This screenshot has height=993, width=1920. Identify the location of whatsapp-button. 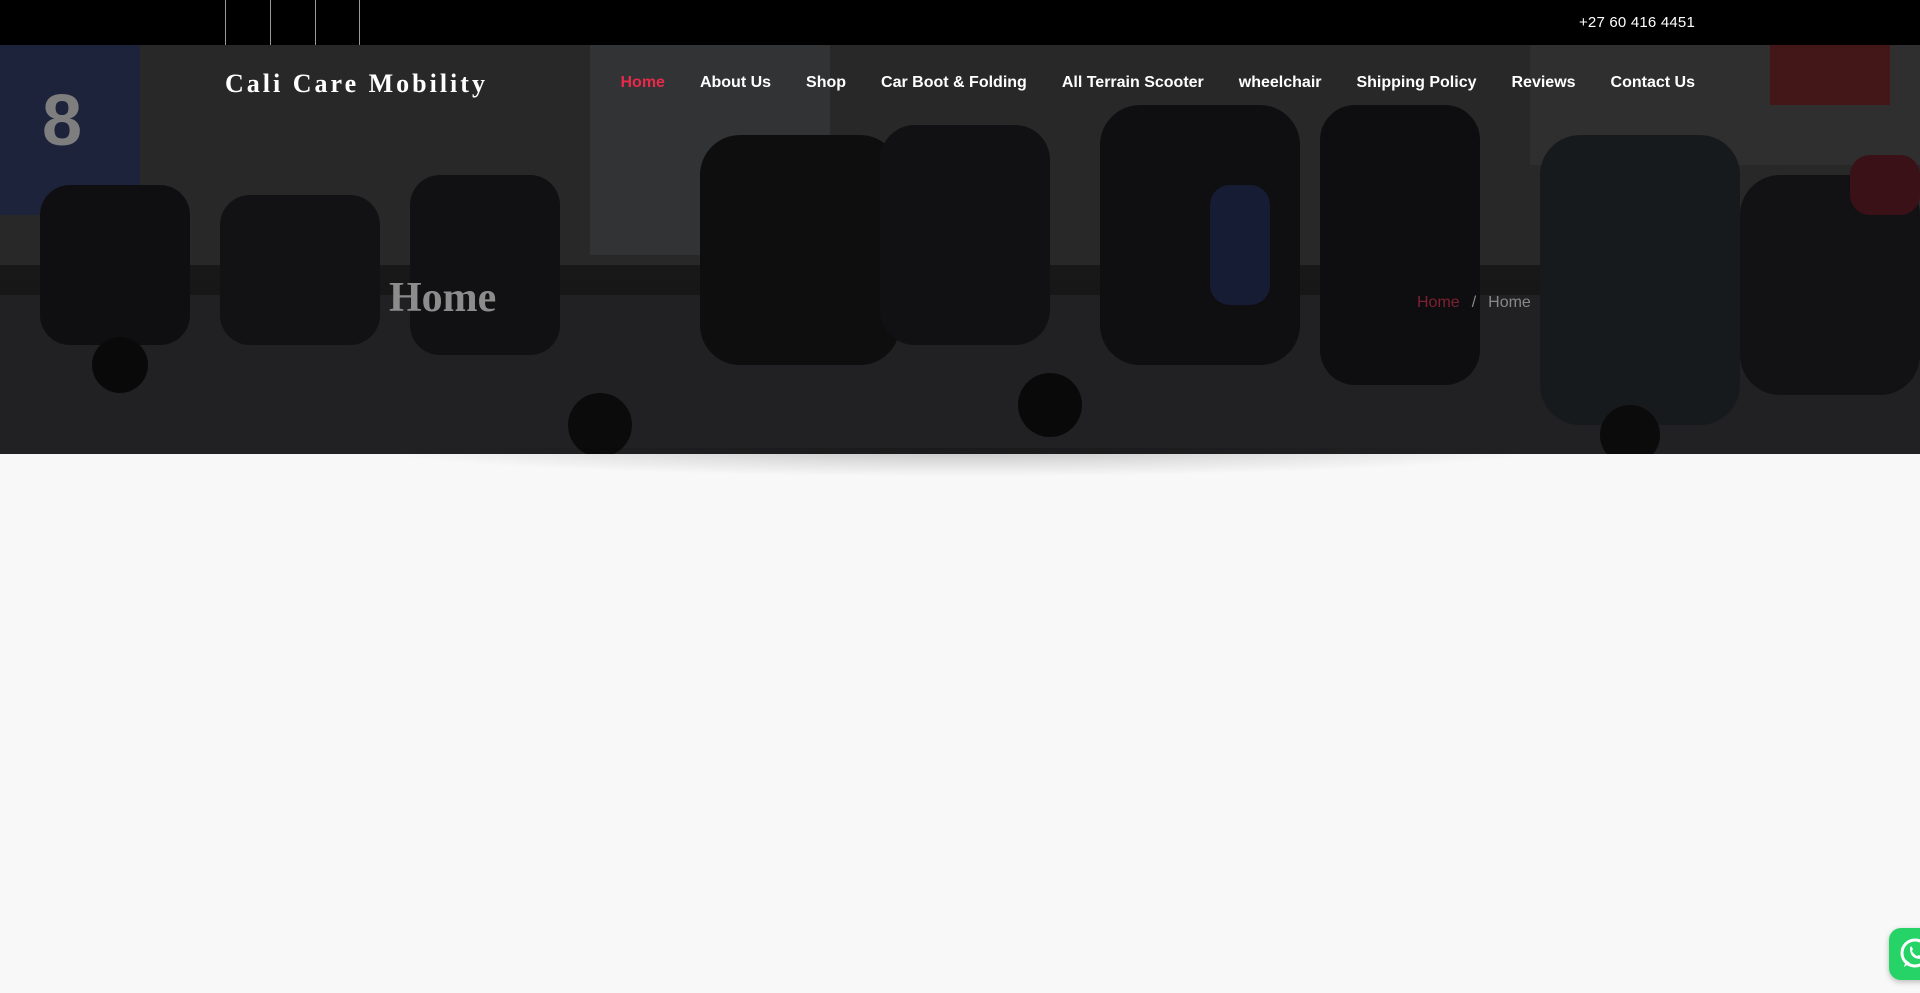
(1904, 954).